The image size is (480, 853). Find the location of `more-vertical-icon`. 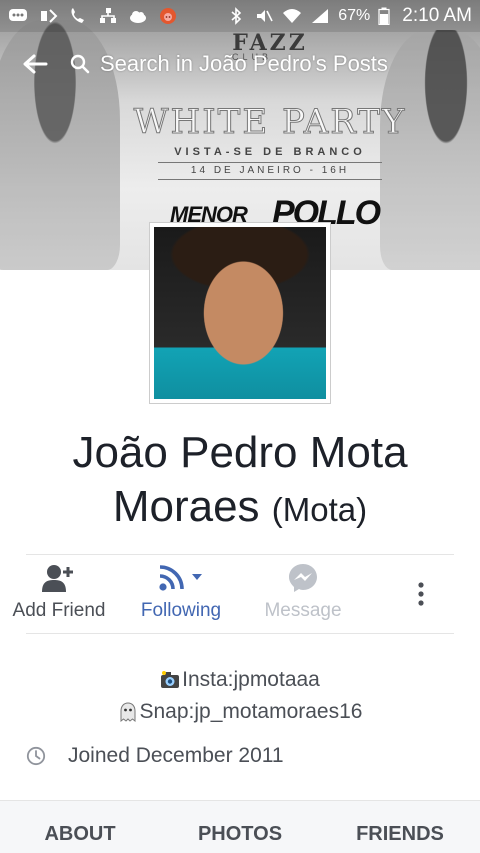

more-vertical-icon is located at coordinates (421, 594).